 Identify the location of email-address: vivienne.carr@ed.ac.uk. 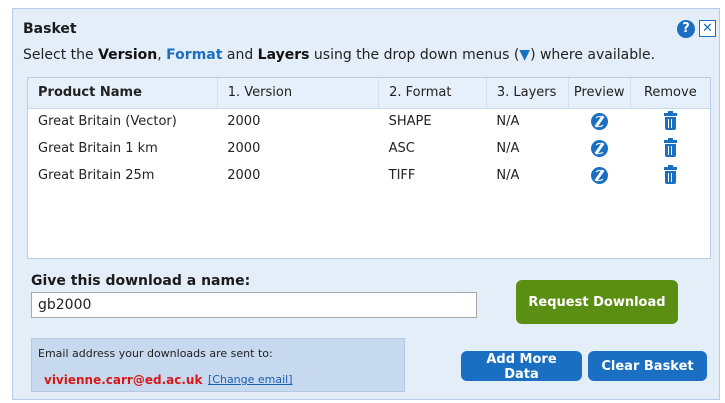
(123, 380).